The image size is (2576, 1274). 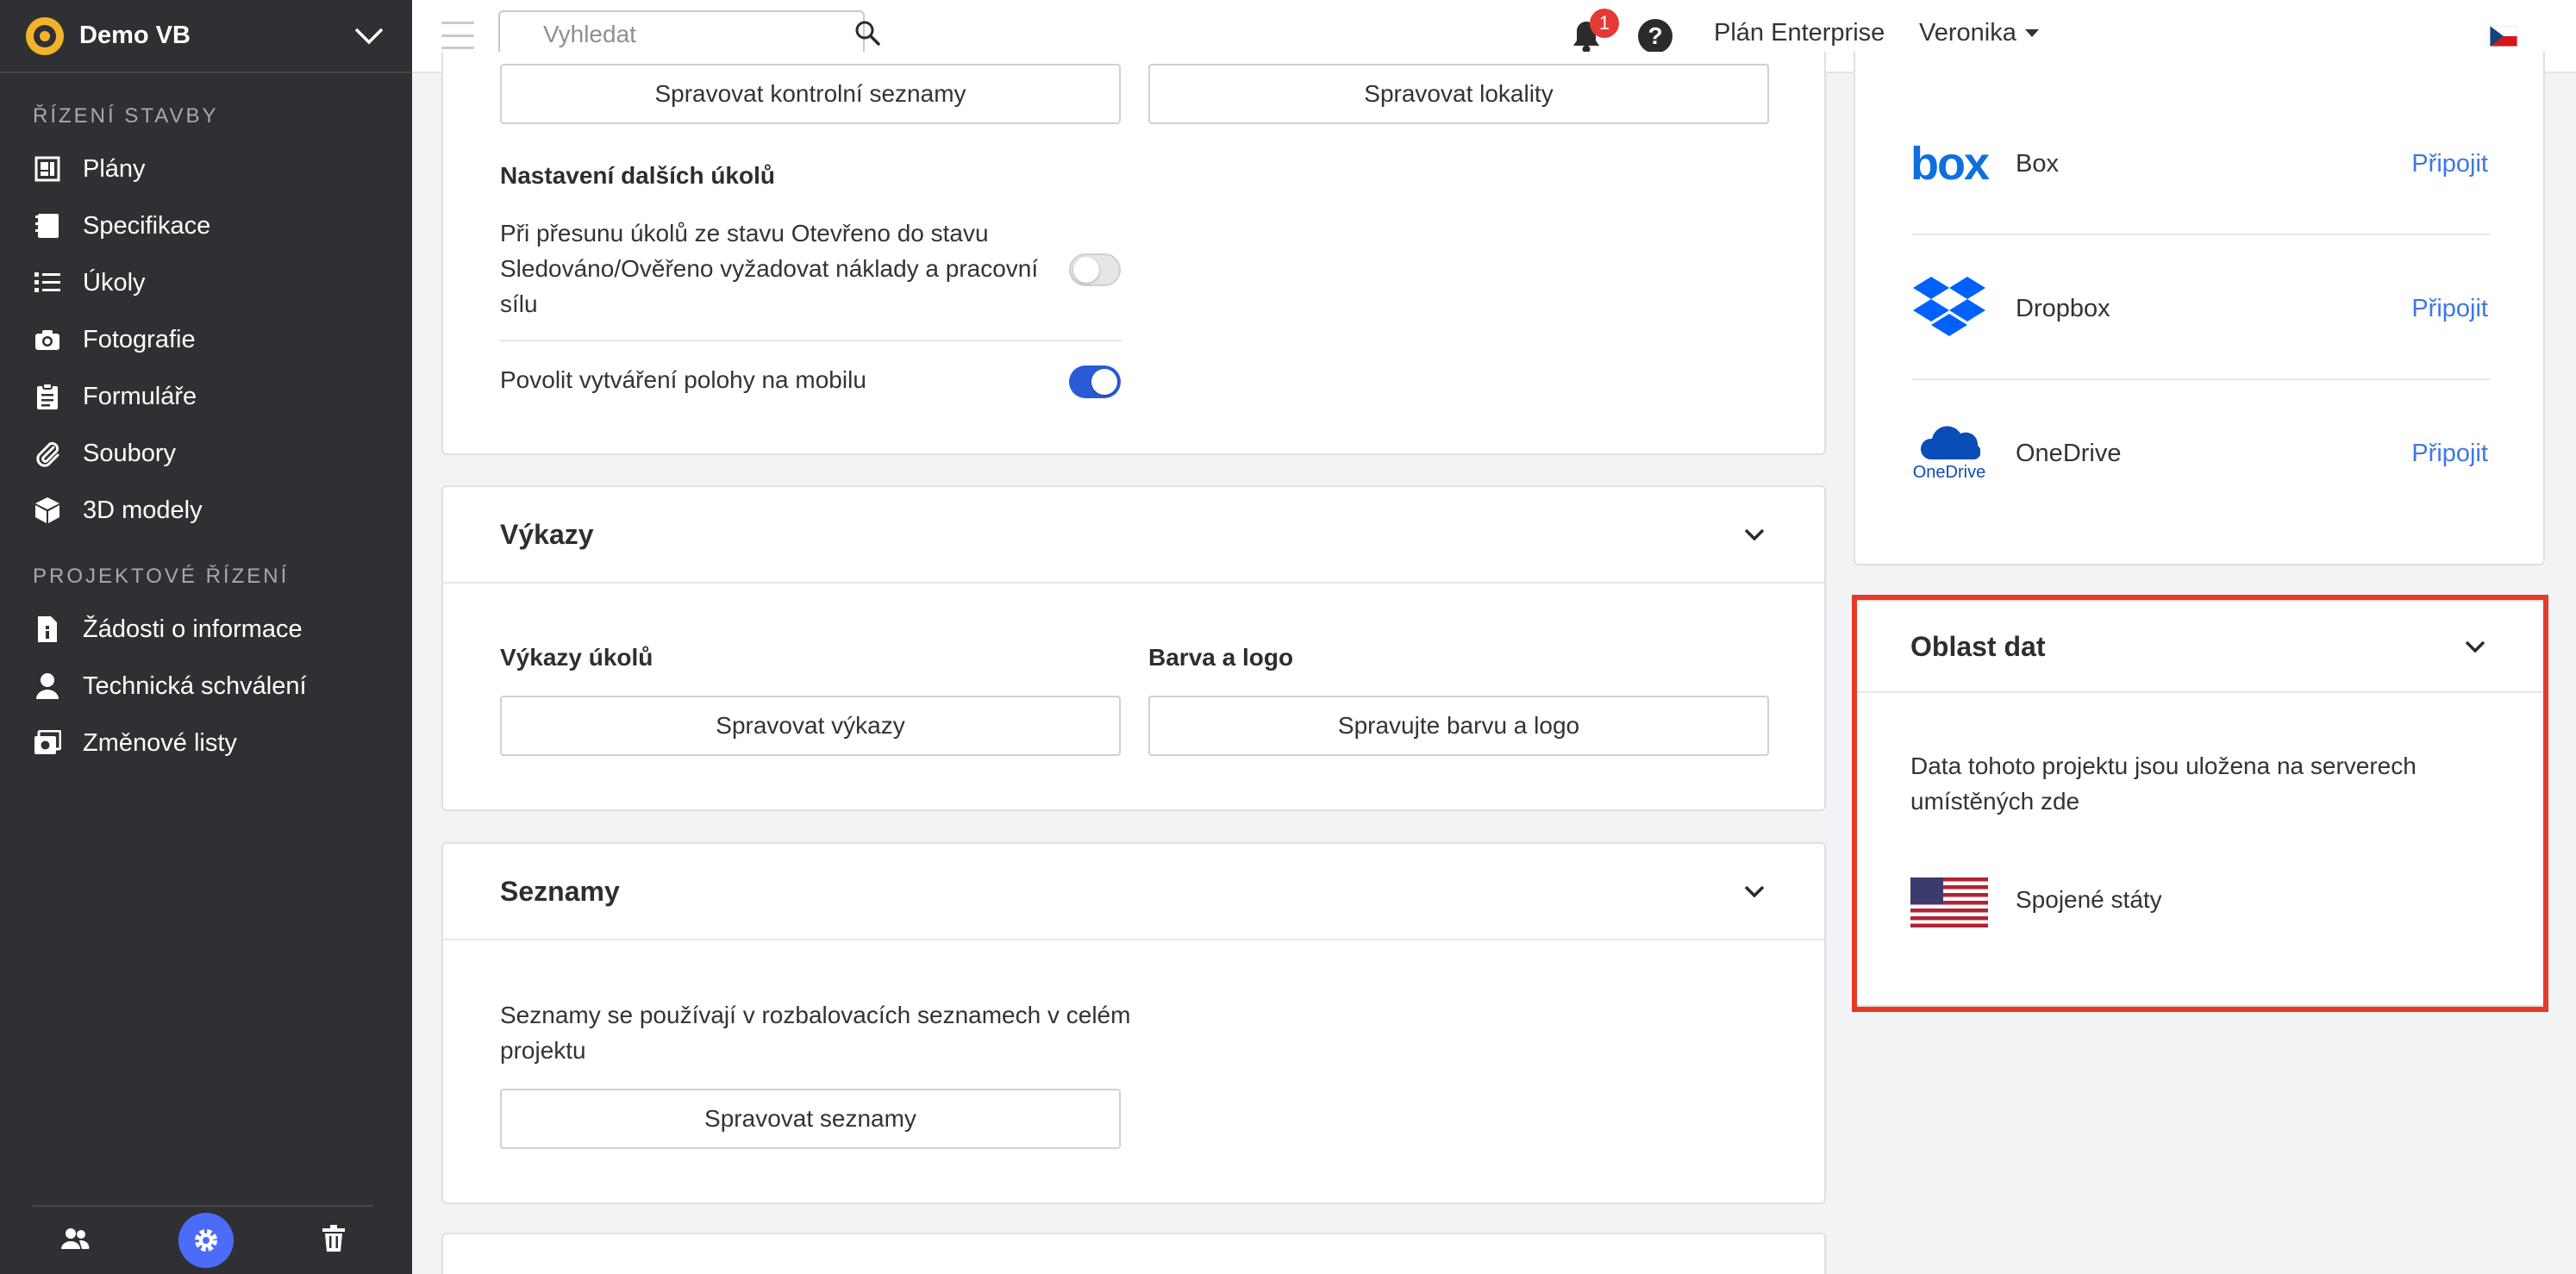 What do you see at coordinates (2069, 453) in the screenshot?
I see `service-name: OneDrive` at bounding box center [2069, 453].